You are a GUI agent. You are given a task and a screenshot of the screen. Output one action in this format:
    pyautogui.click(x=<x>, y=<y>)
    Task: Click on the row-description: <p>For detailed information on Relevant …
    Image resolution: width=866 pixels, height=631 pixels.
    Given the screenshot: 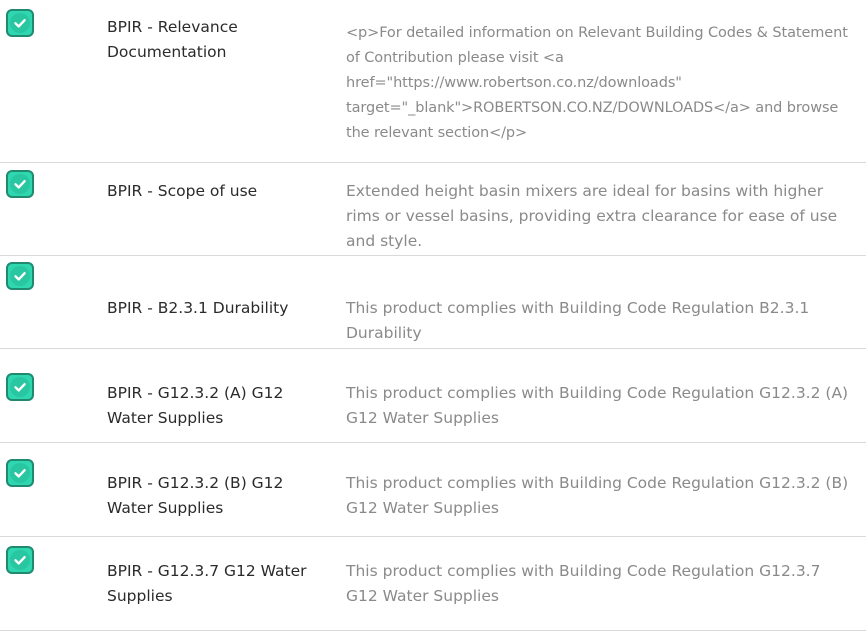 What is the action you would take?
    pyautogui.click(x=597, y=83)
    